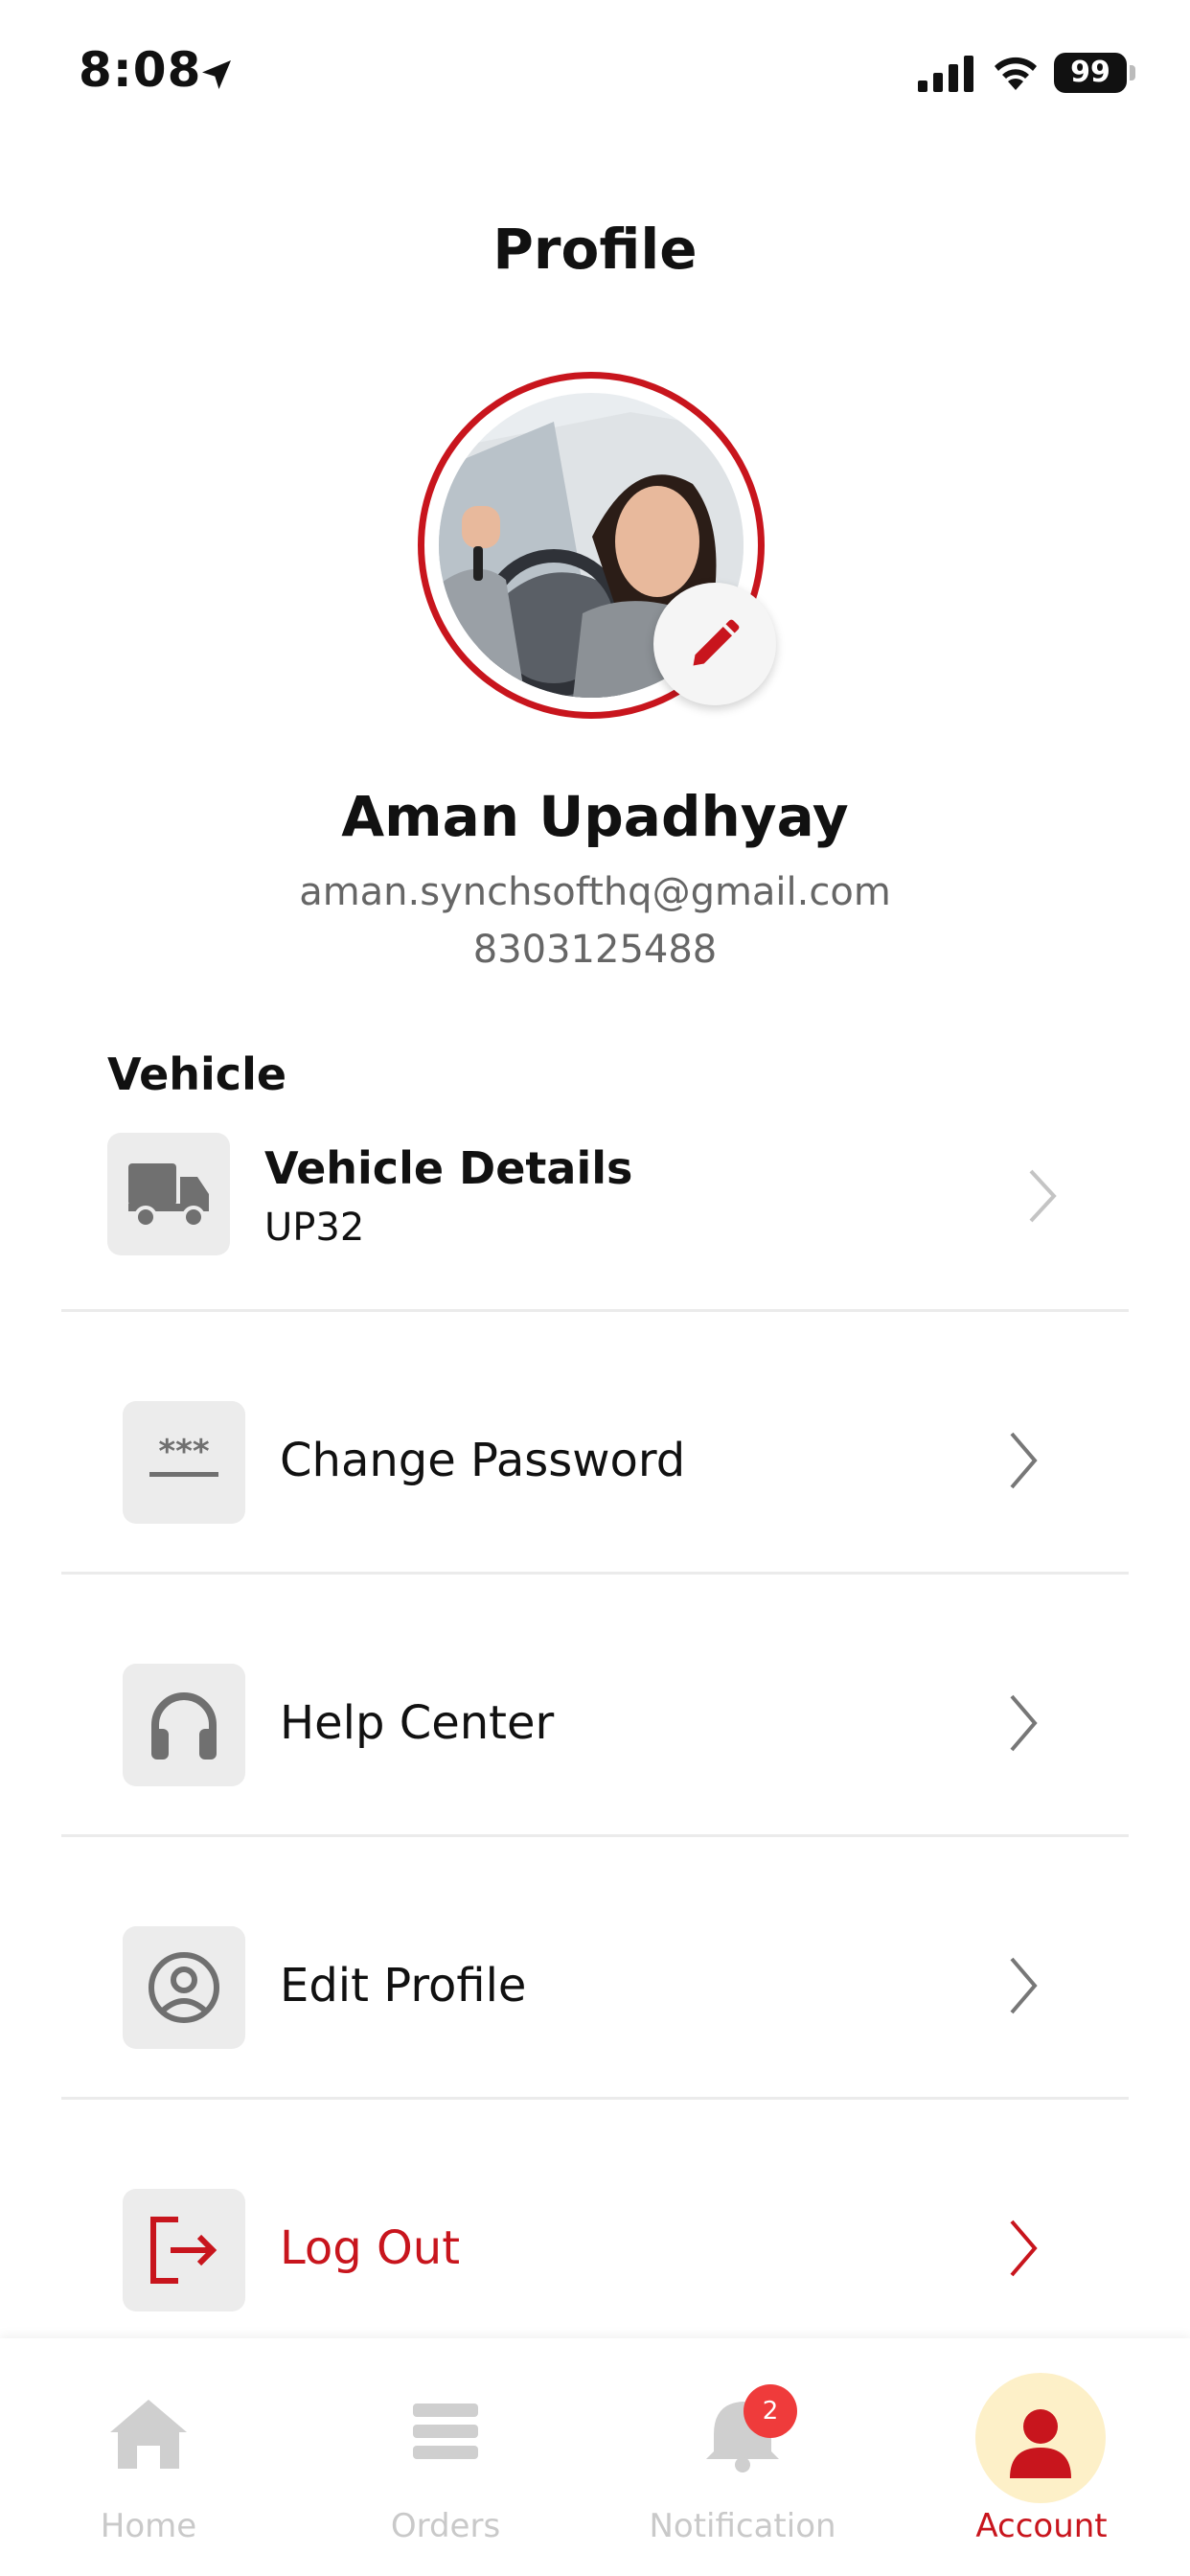 This screenshot has height=2576, width=1190. I want to click on pencil-icon, so click(716, 642).